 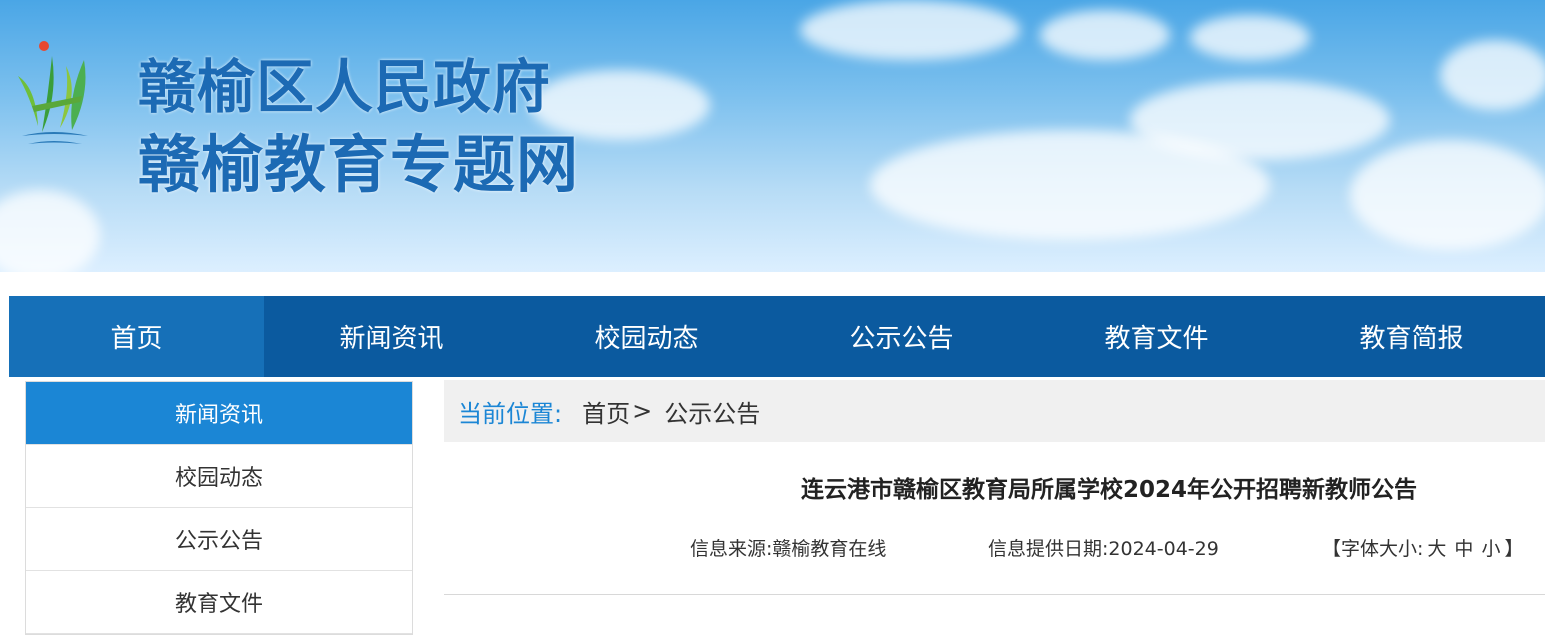 What do you see at coordinates (345, 87) in the screenshot?
I see `site-title-government: 赣榆区人民政府` at bounding box center [345, 87].